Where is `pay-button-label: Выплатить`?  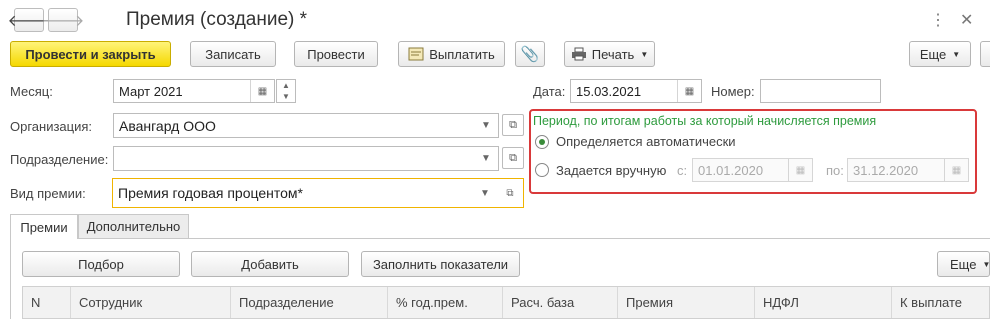 pay-button-label: Выплатить is located at coordinates (462, 54).